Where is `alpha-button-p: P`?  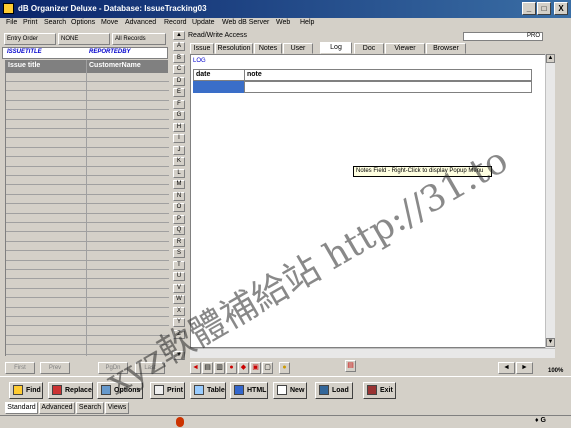
alpha-button-p: P is located at coordinates (179, 219).